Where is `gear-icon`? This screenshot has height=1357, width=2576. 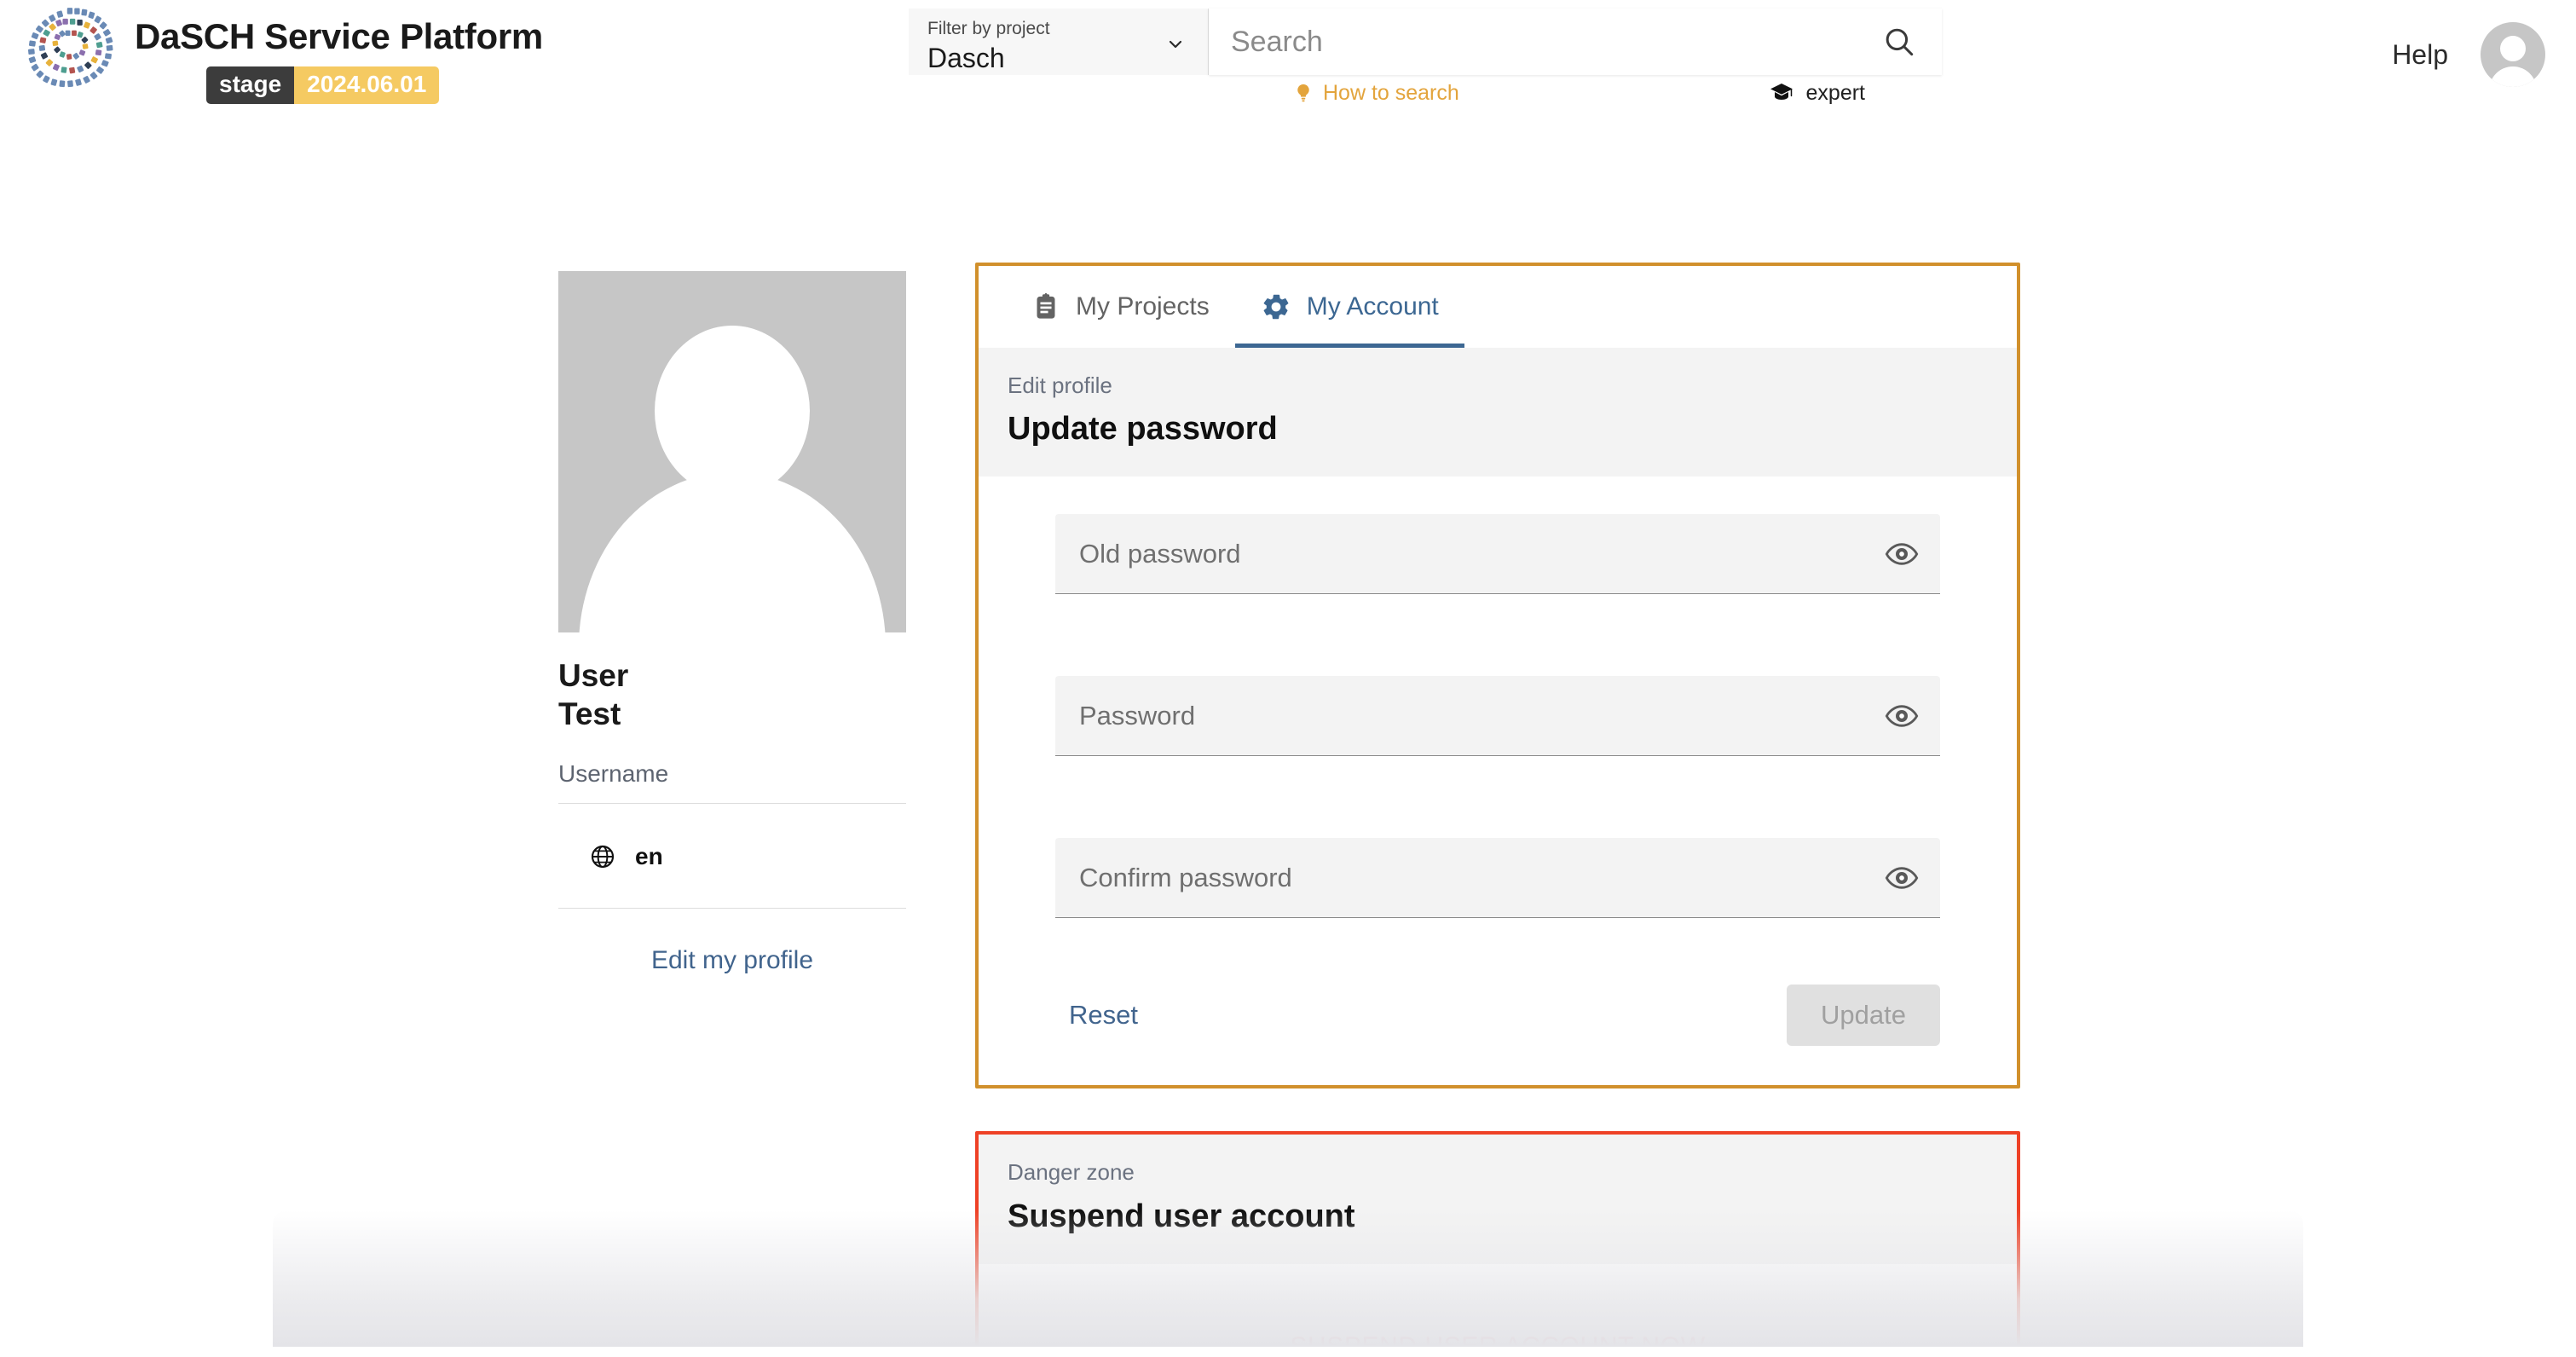
gear-icon is located at coordinates (1276, 307).